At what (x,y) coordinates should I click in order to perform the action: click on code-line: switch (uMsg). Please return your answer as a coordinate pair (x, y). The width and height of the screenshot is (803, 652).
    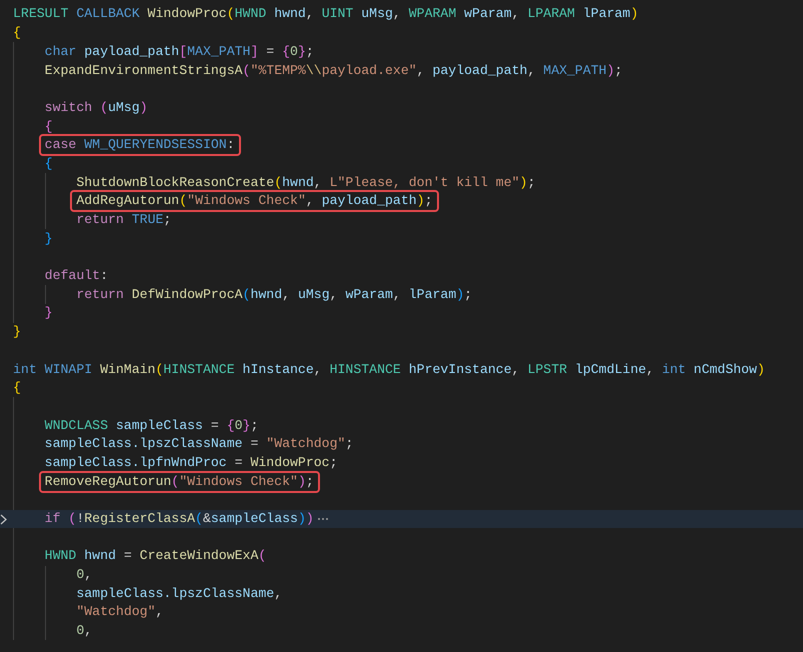
    Looking at the image, I should click on (96, 107).